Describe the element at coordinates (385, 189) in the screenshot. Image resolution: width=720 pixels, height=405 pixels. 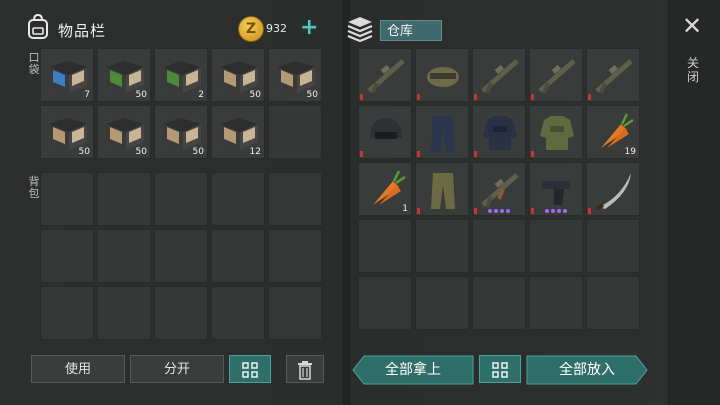
I see `storage-slot: 1` at that location.